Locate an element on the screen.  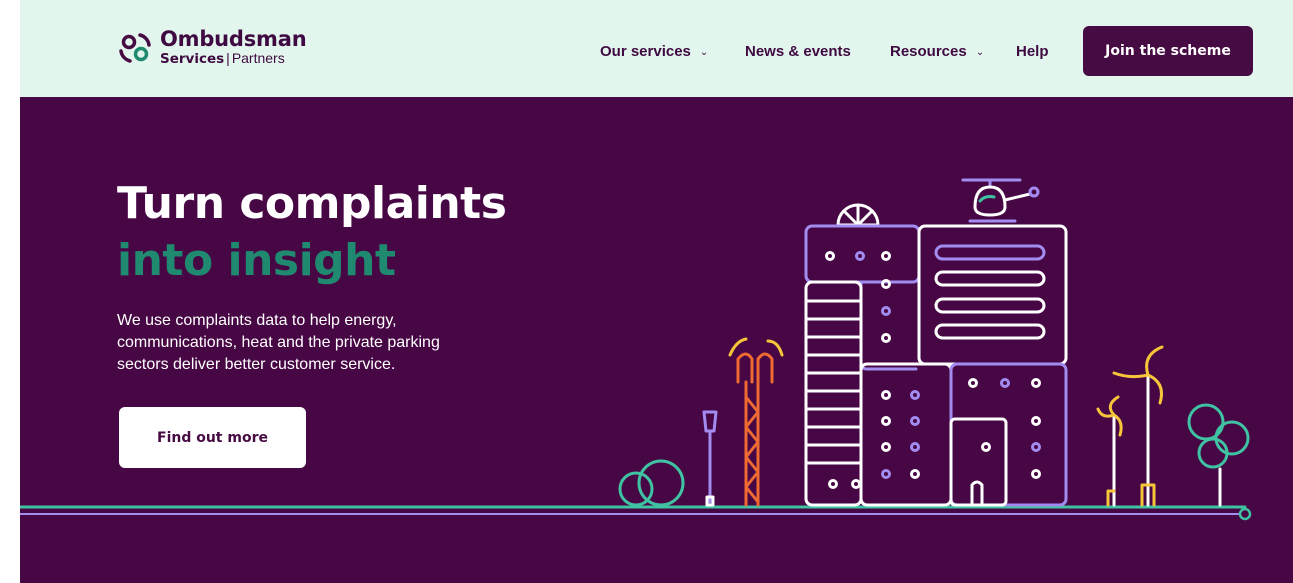
logo-mark-icon is located at coordinates (135, 48).